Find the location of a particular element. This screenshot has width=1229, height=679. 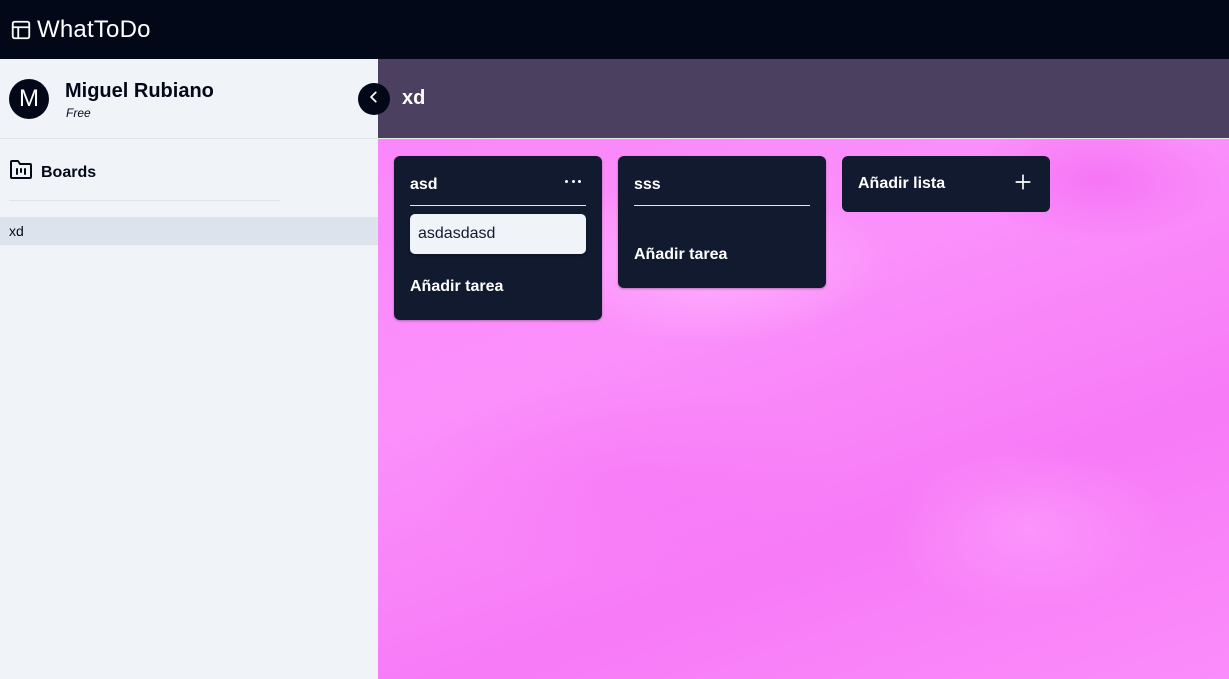

app-title: WhatToDo is located at coordinates (94, 30).